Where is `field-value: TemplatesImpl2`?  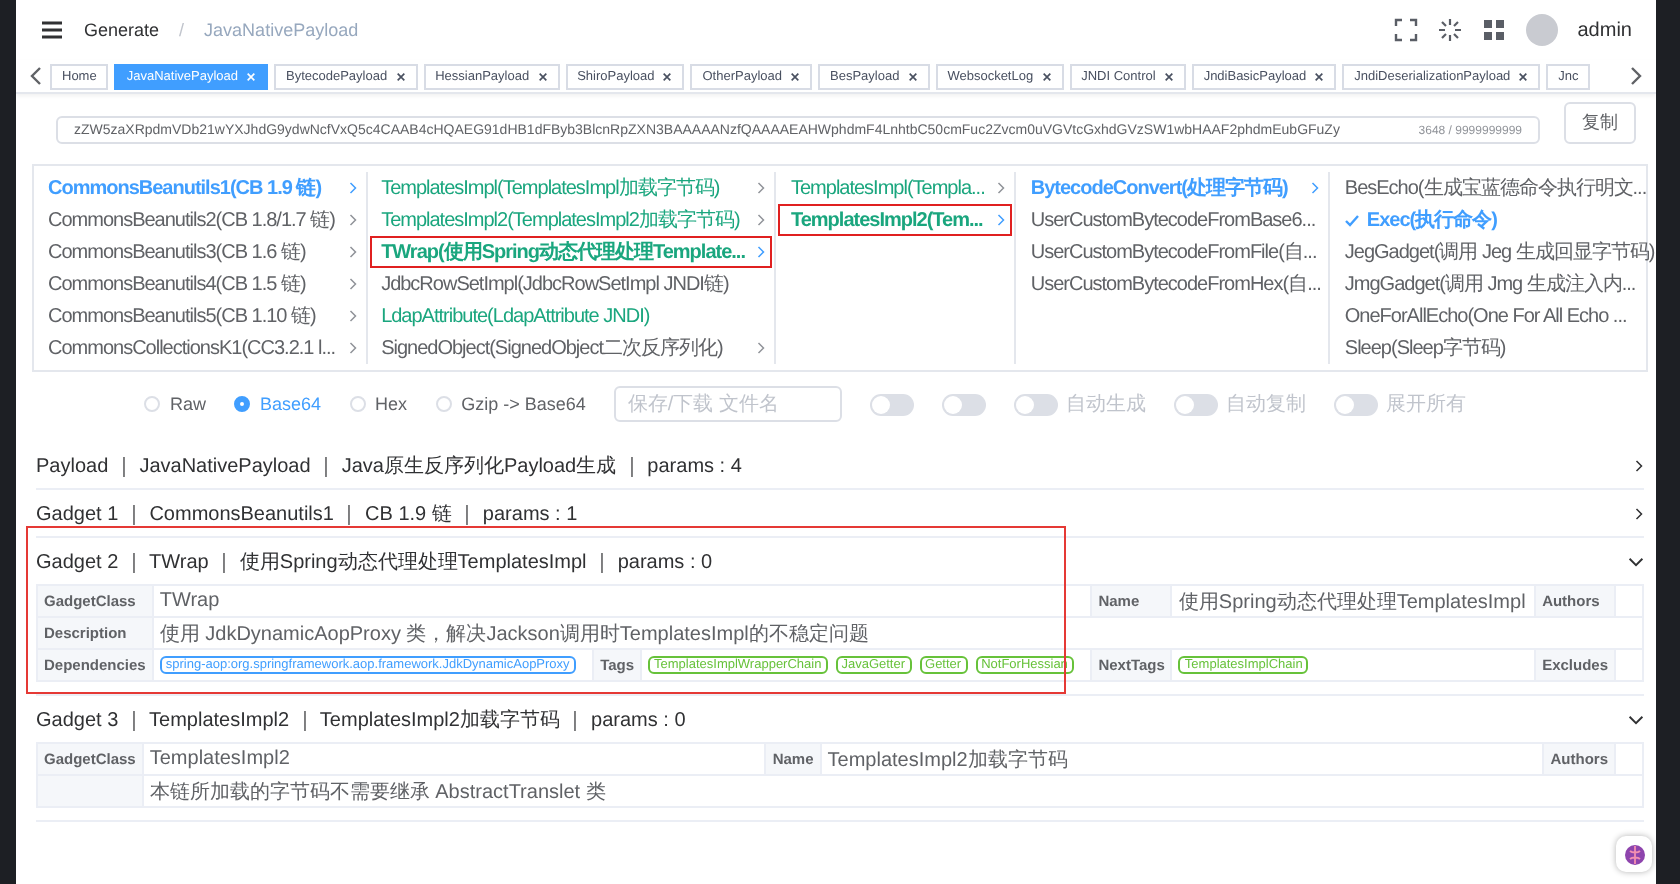
field-value: TemplatesImpl2 is located at coordinates (455, 760).